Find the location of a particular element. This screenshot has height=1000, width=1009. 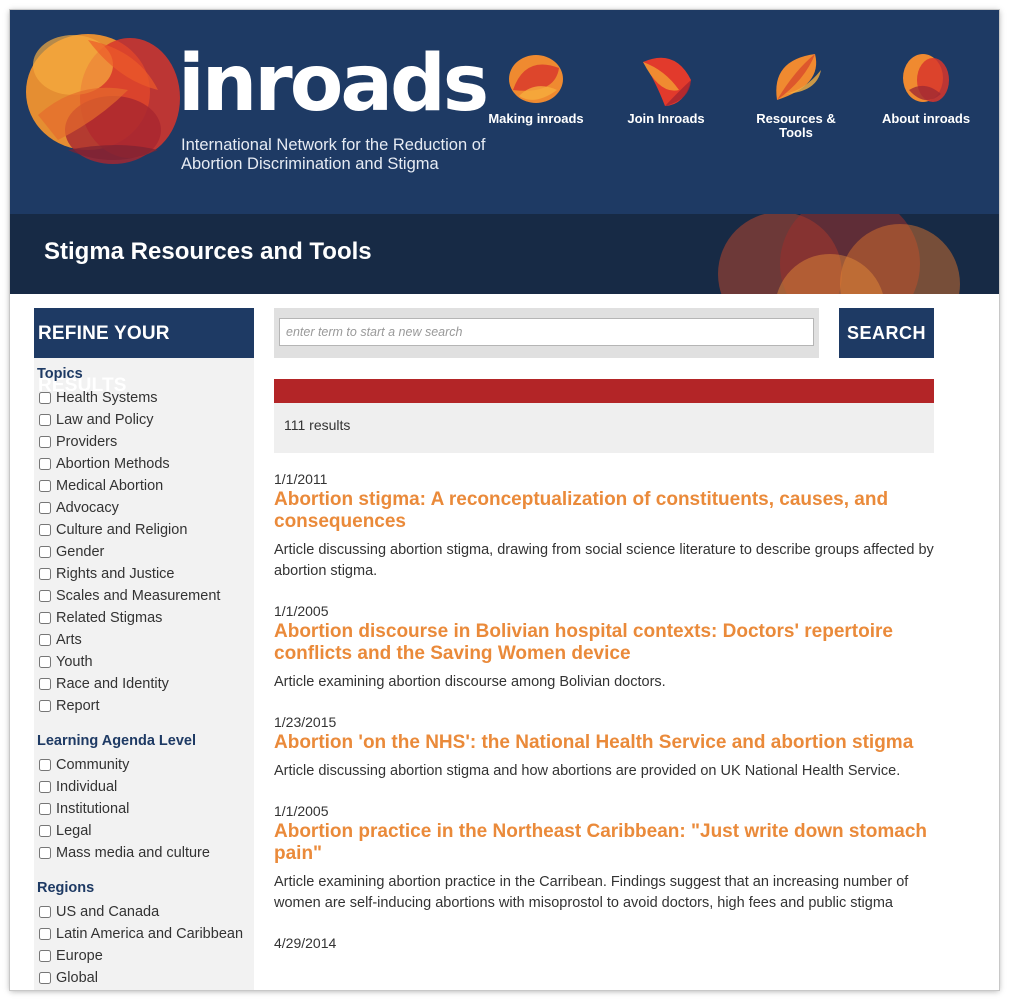

filter-option: Law and Policy is located at coordinates (144, 420).